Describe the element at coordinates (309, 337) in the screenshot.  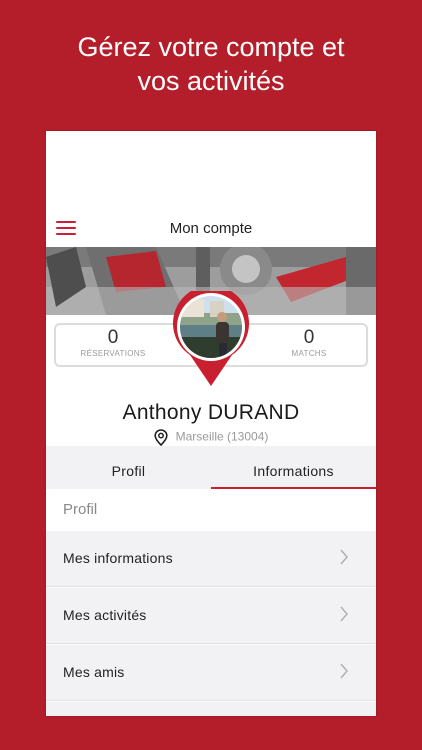
I see `matchs-count: 0` at that location.